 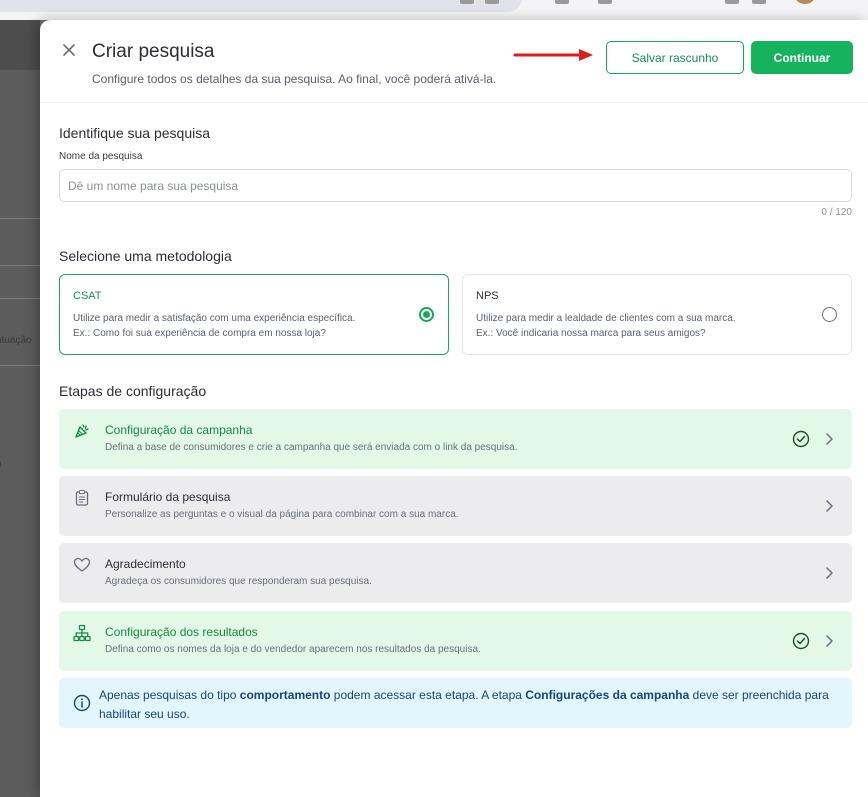 What do you see at coordinates (133, 391) in the screenshot?
I see `section-title-steps: Etapas de configuração` at bounding box center [133, 391].